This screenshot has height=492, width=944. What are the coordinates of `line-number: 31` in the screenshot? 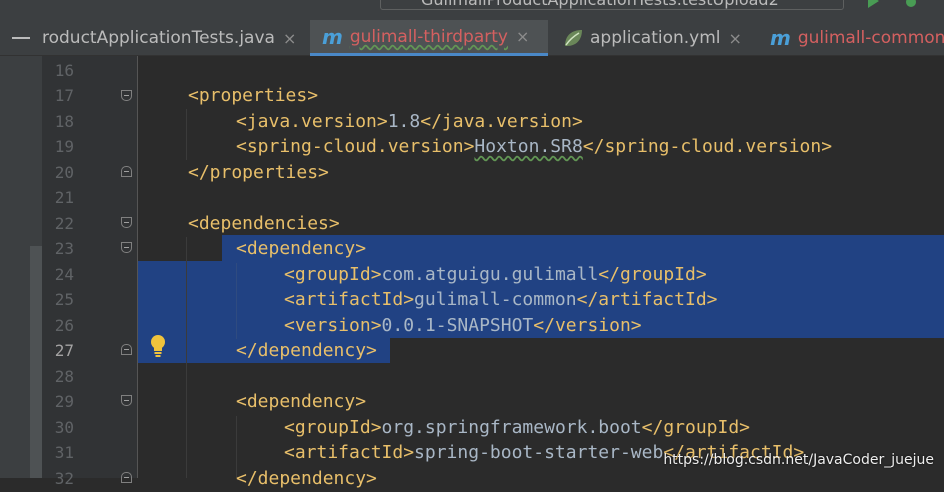 It's located at (64, 452).